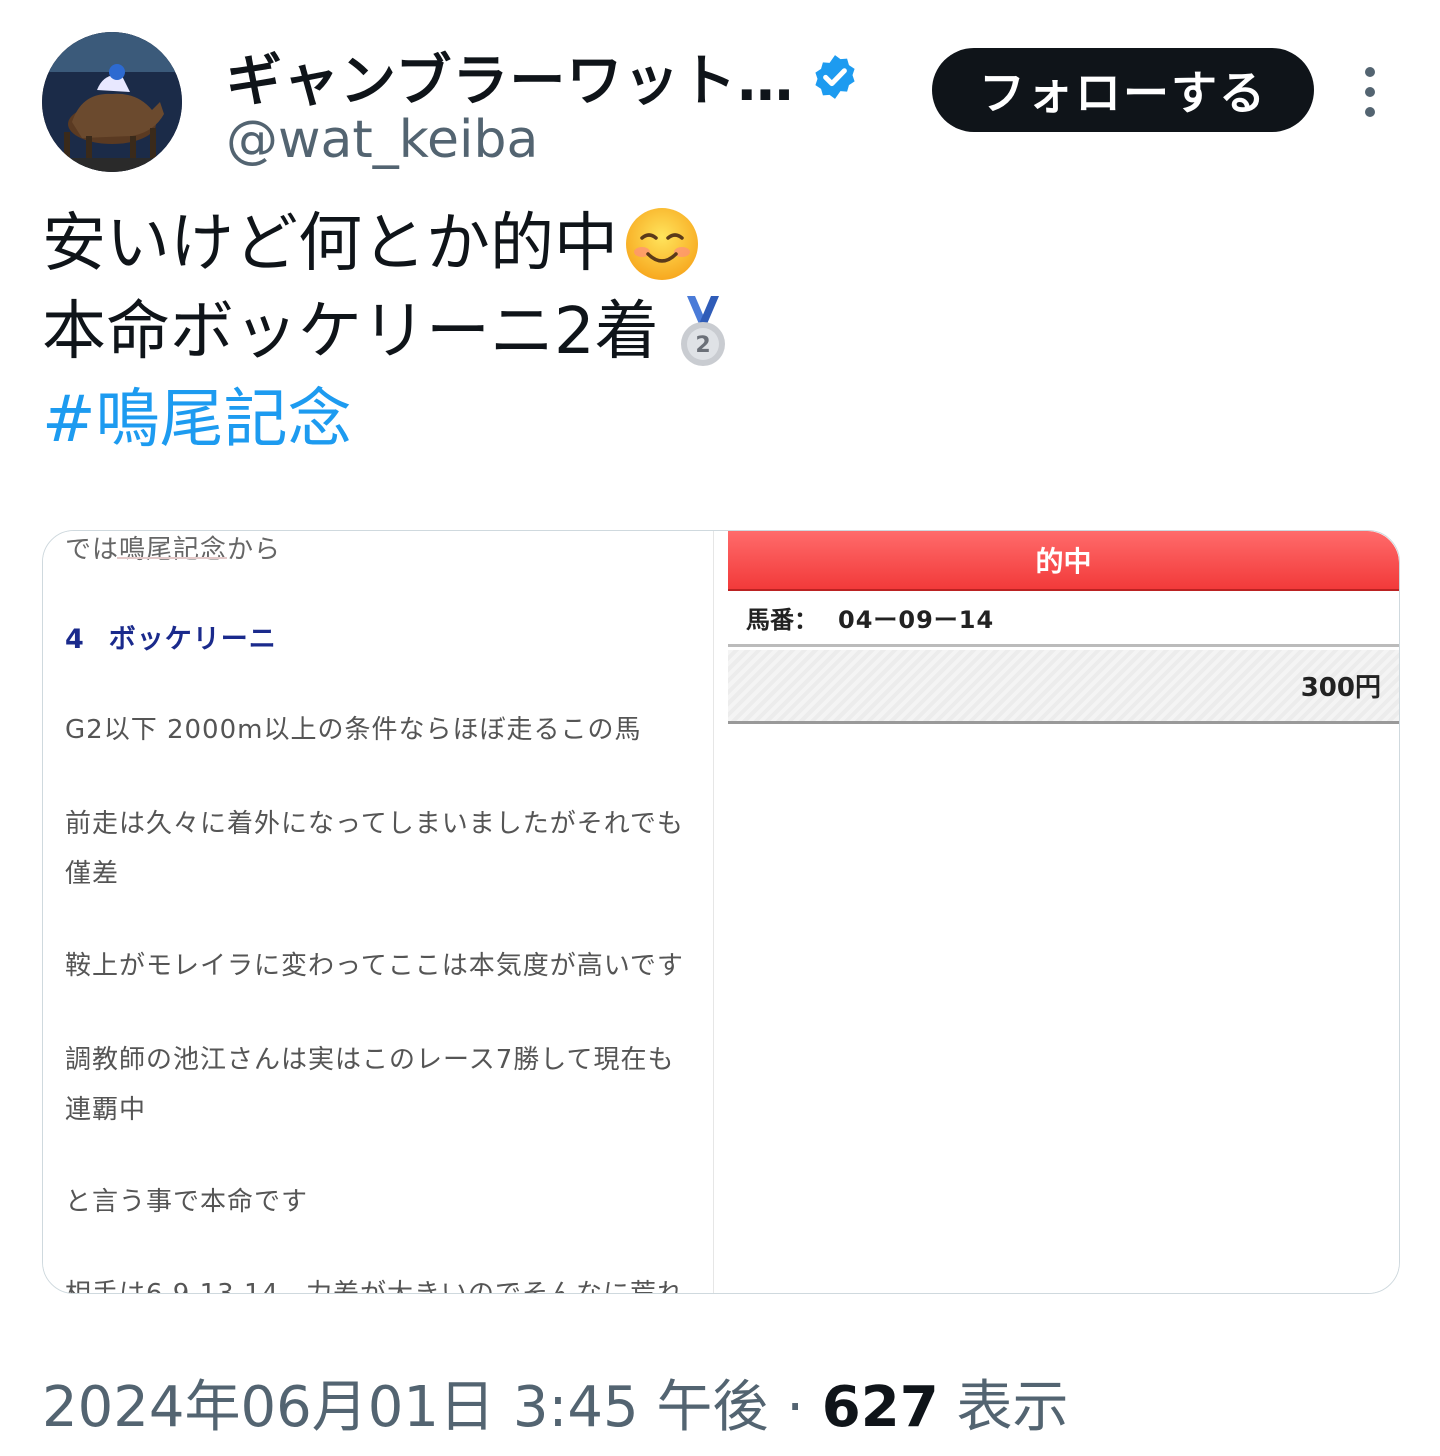  Describe the element at coordinates (782, 620) in the screenshot. I see `ticket-label: 馬番：` at that location.